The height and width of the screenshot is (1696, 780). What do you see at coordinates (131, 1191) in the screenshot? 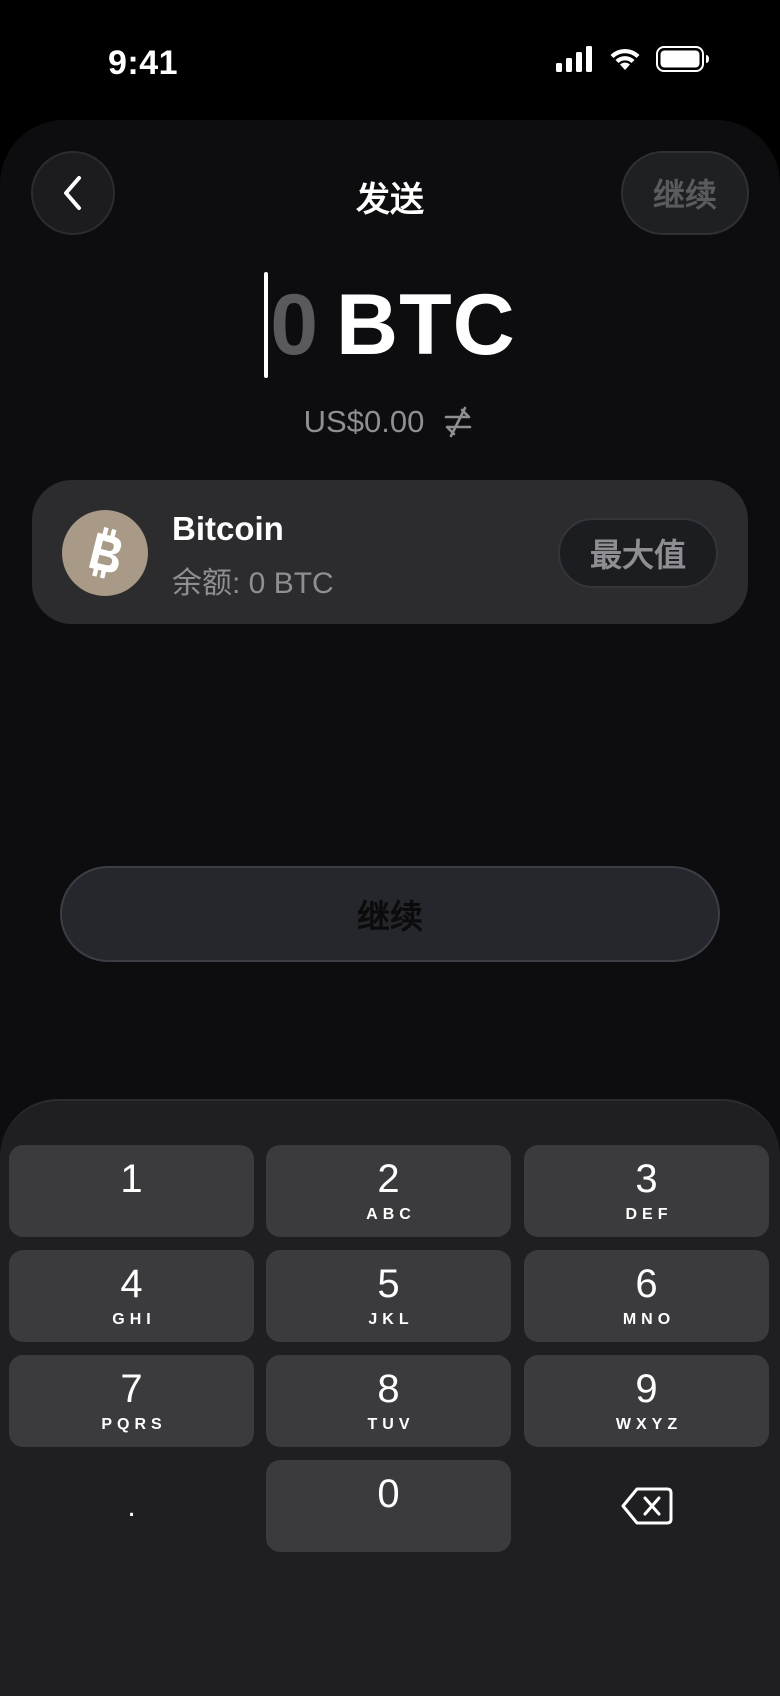
I see `key-1: 1` at bounding box center [131, 1191].